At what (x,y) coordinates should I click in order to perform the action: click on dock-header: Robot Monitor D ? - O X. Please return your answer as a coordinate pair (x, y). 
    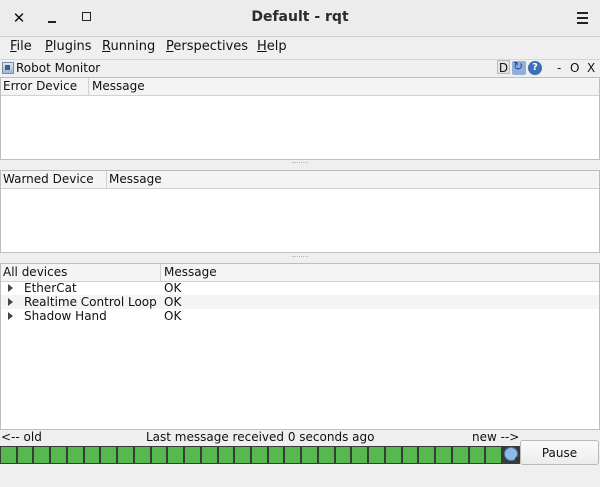
    Looking at the image, I should click on (300, 68).